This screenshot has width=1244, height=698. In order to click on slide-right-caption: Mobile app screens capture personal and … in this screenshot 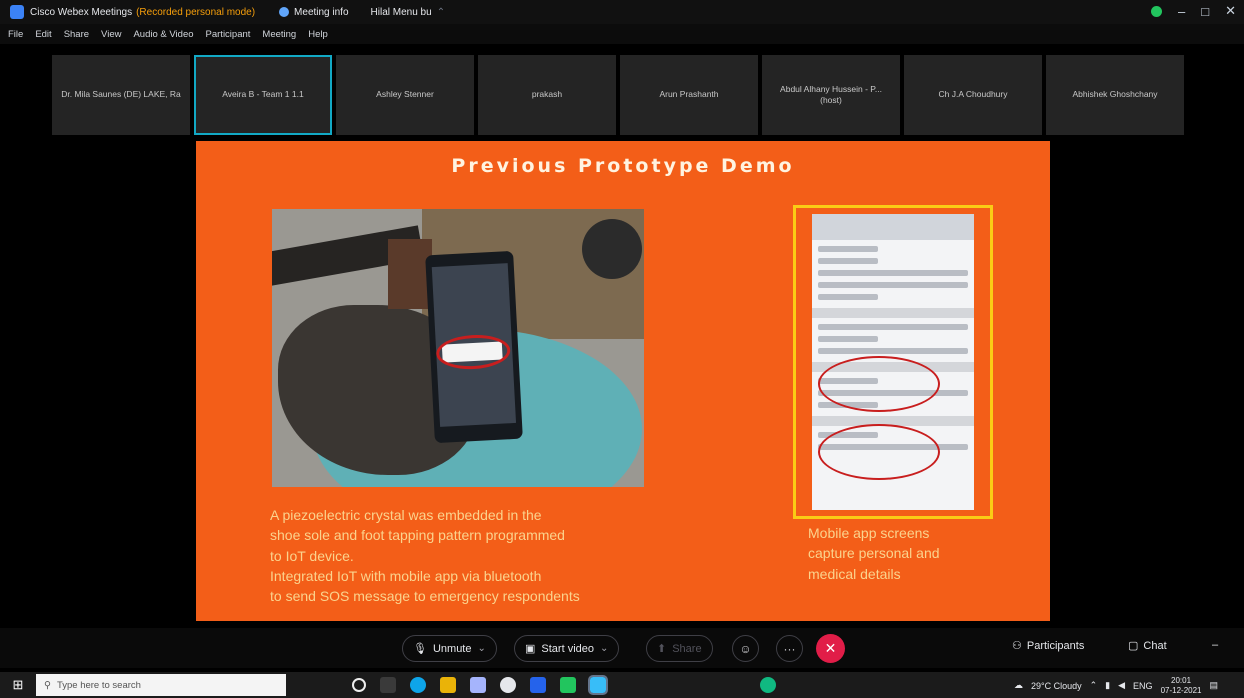, I will do `click(893, 553)`.